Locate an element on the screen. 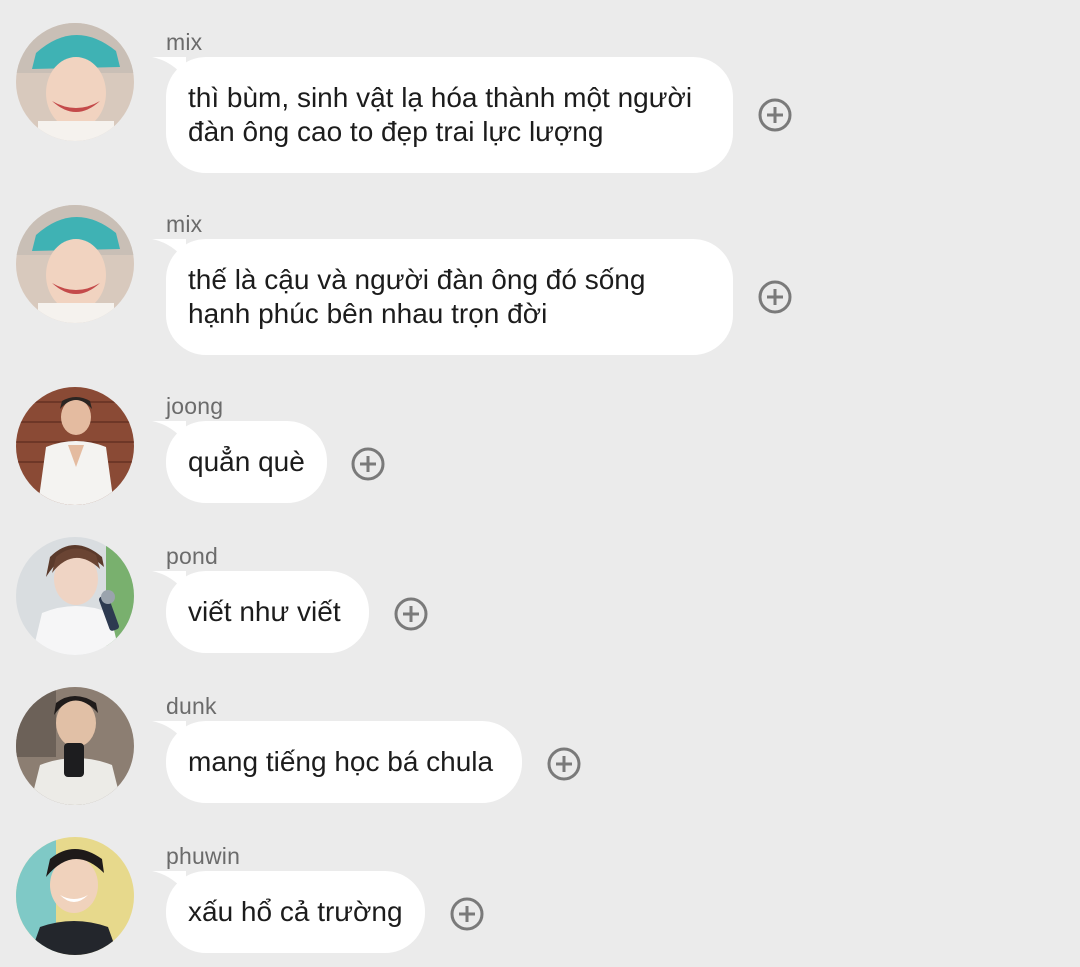  message-bubble: xấu hổ cả trường is located at coordinates (288, 912).